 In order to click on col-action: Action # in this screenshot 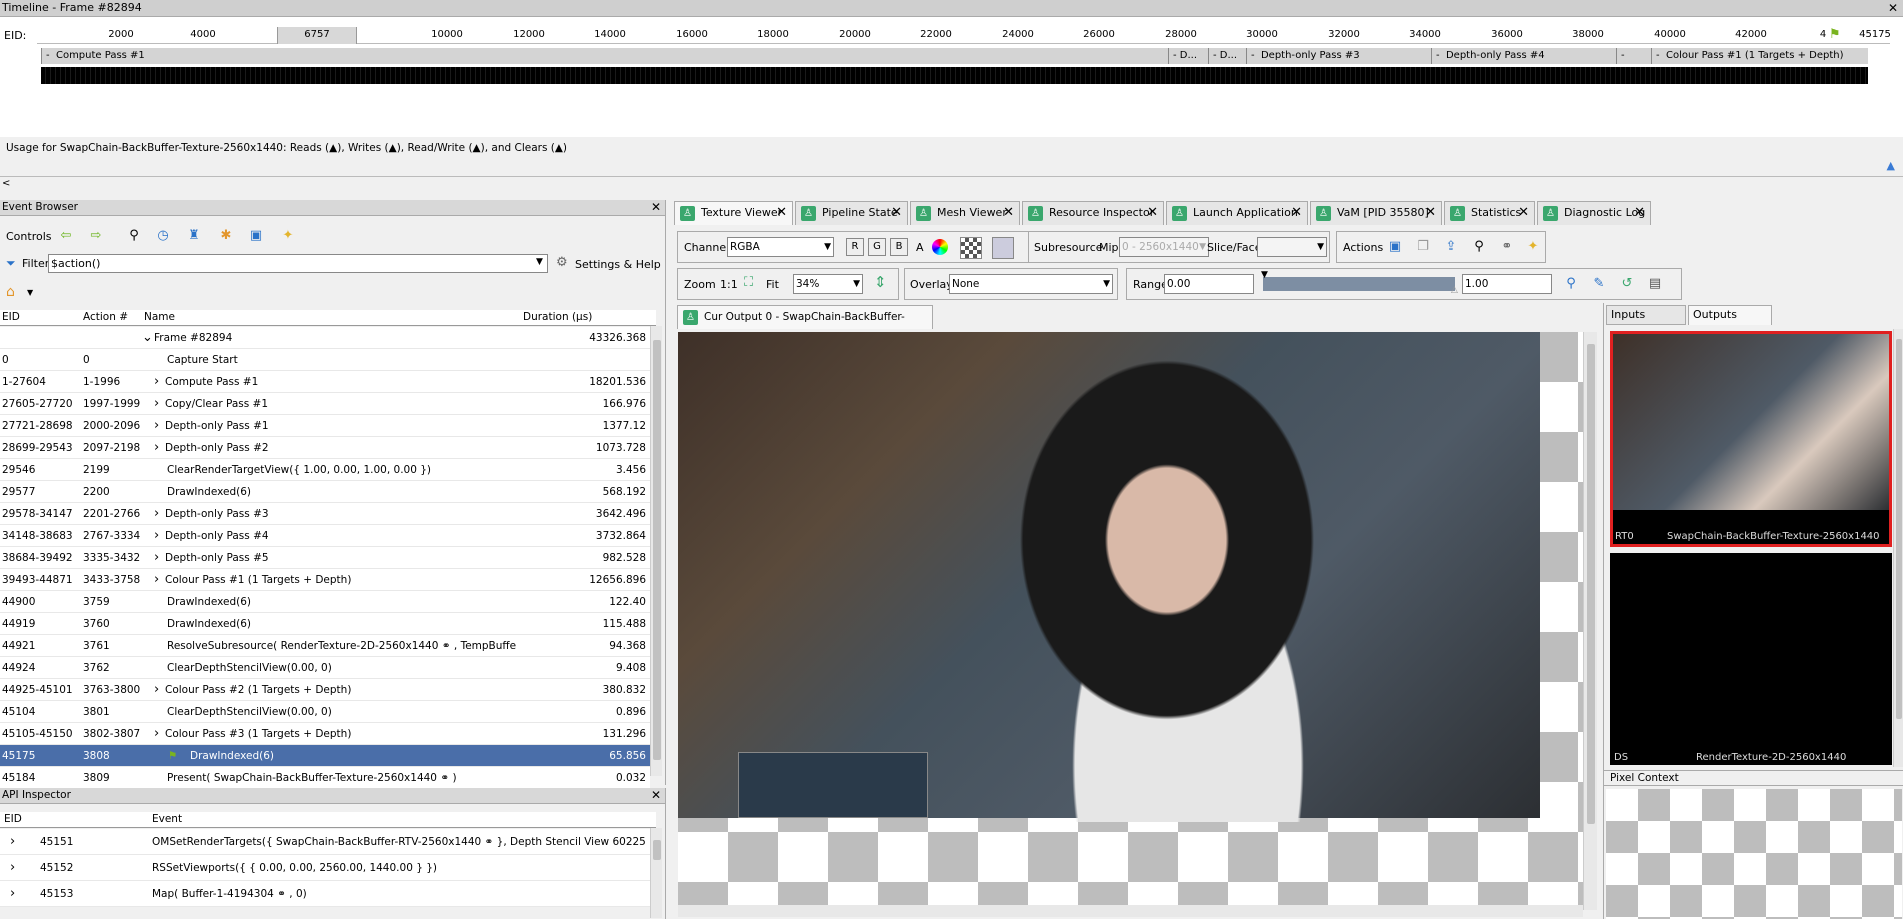, I will do `click(105, 317)`.